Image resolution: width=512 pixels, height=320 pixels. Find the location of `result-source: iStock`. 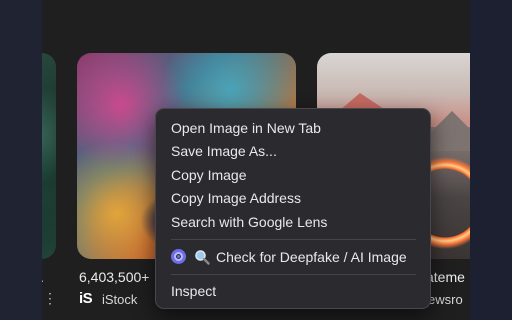

result-source: iStock is located at coordinates (119, 299).